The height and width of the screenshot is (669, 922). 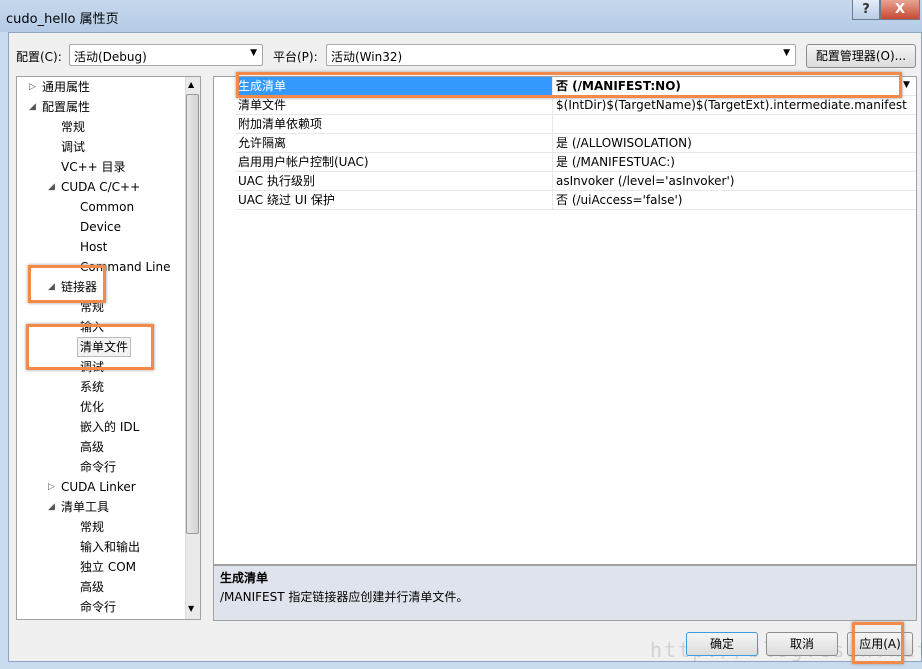 What do you see at coordinates (85, 507) in the screenshot?
I see `tree-item: 清单工具` at bounding box center [85, 507].